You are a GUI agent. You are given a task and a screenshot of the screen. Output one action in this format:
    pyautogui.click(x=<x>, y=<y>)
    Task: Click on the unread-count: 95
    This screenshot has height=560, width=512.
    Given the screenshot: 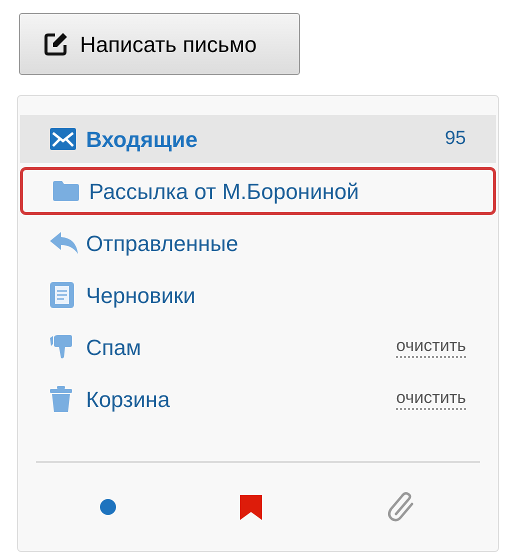 What is the action you would take?
    pyautogui.click(x=455, y=138)
    